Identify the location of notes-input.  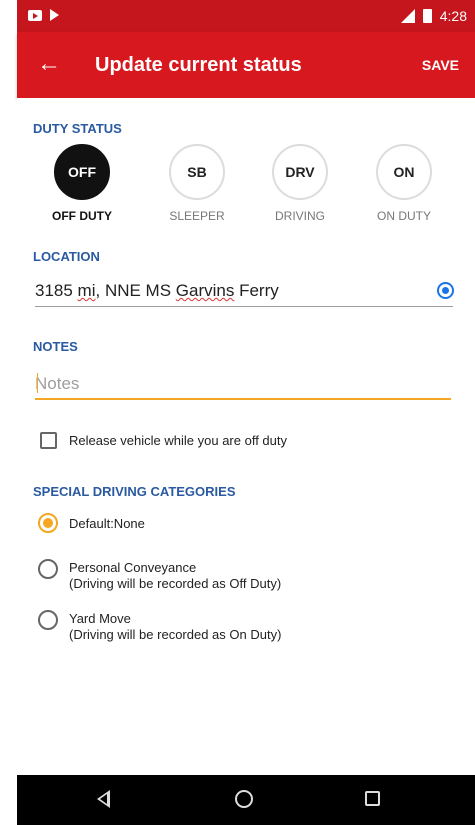
(243, 384).